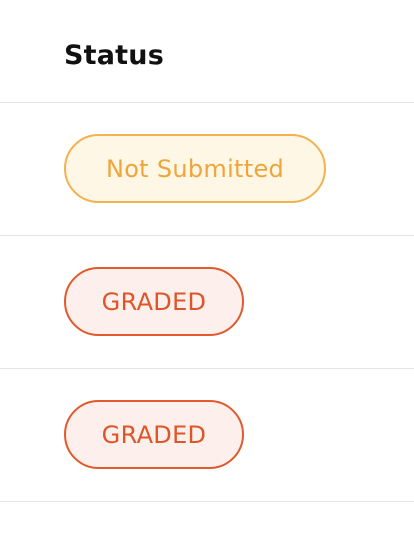 The width and height of the screenshot is (414, 544). Describe the element at coordinates (195, 168) in the screenshot. I see `status-badge: Not Submitted` at that location.